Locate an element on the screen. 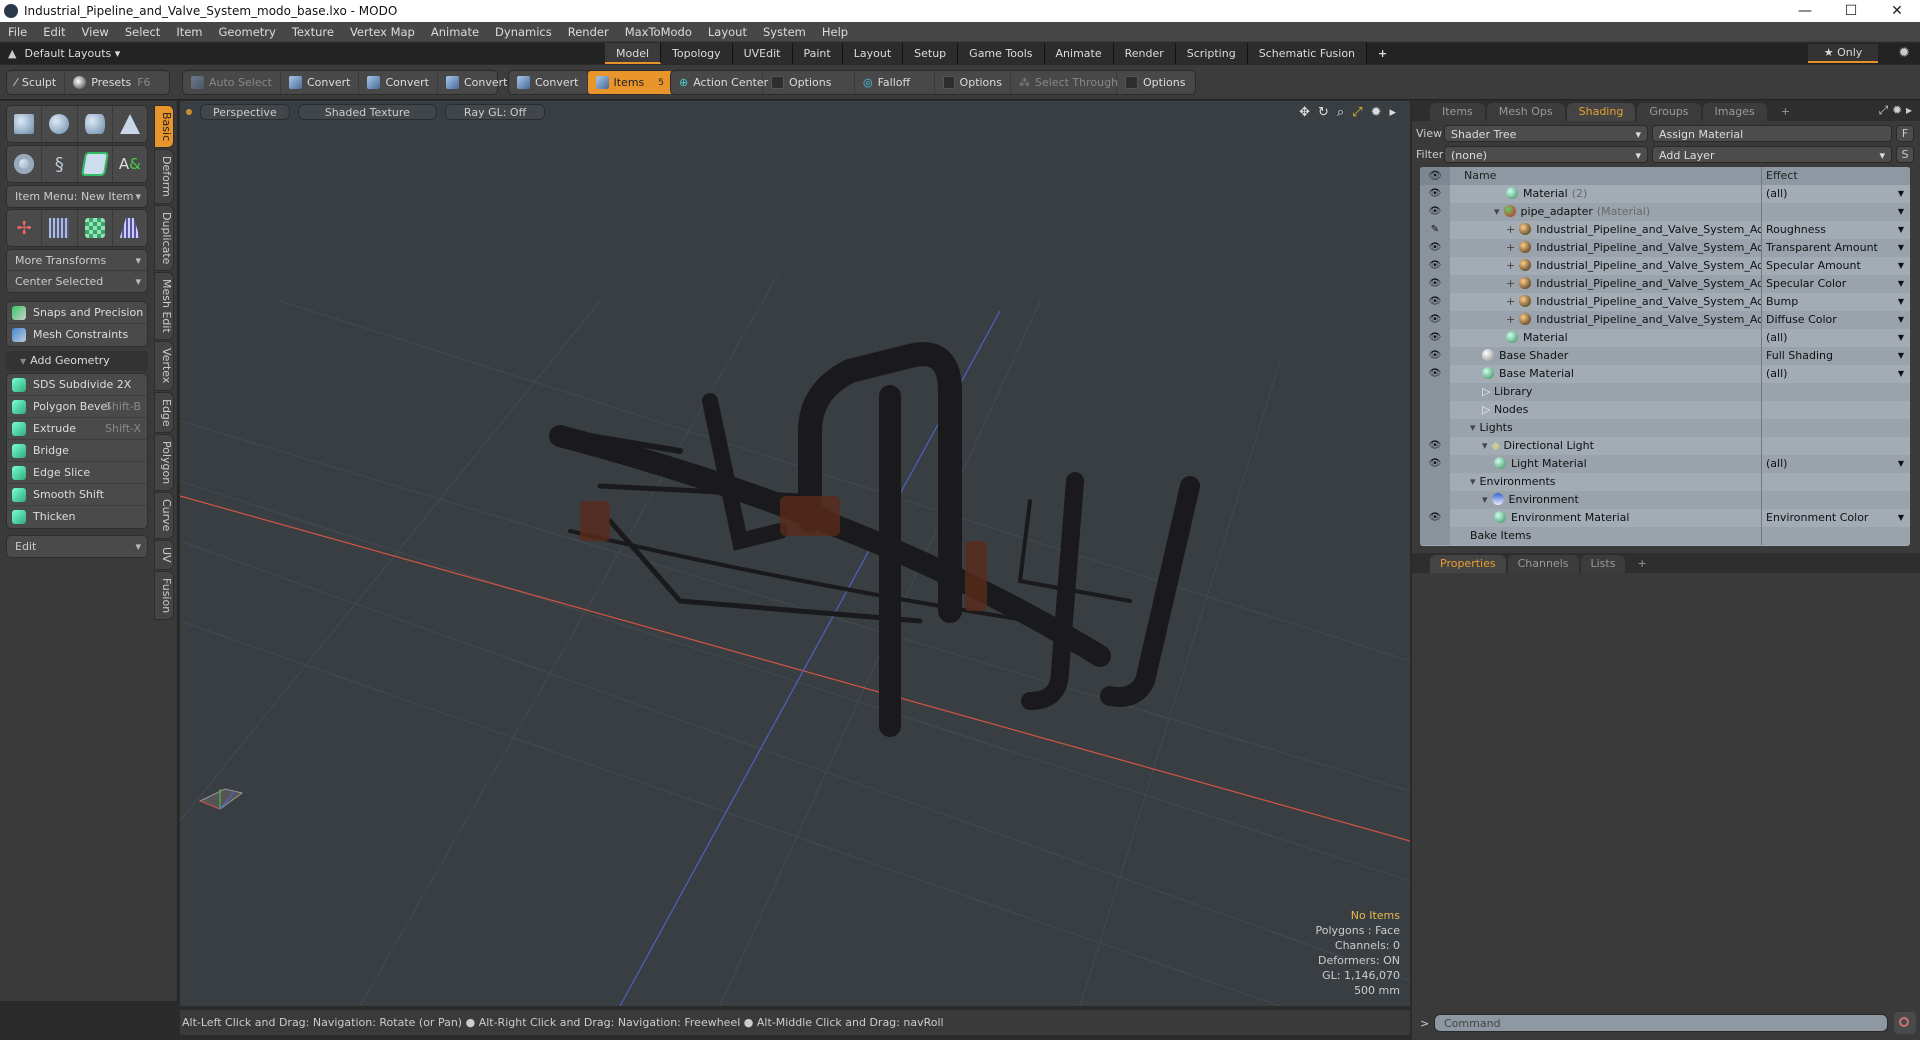  s-button: S is located at coordinates (1905, 154).